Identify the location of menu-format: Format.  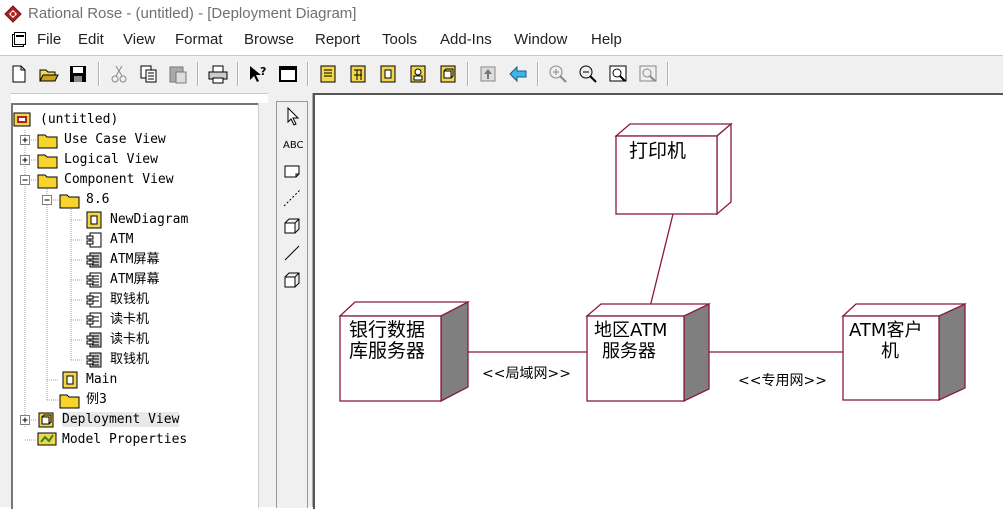
(199, 39).